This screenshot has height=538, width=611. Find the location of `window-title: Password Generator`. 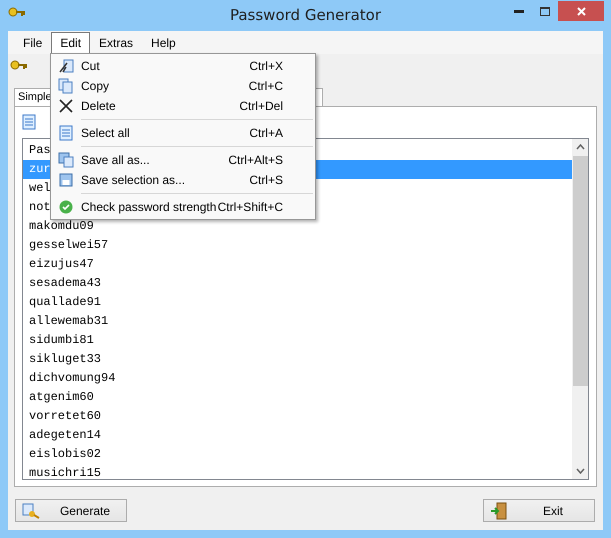

window-title: Password Generator is located at coordinates (305, 15).